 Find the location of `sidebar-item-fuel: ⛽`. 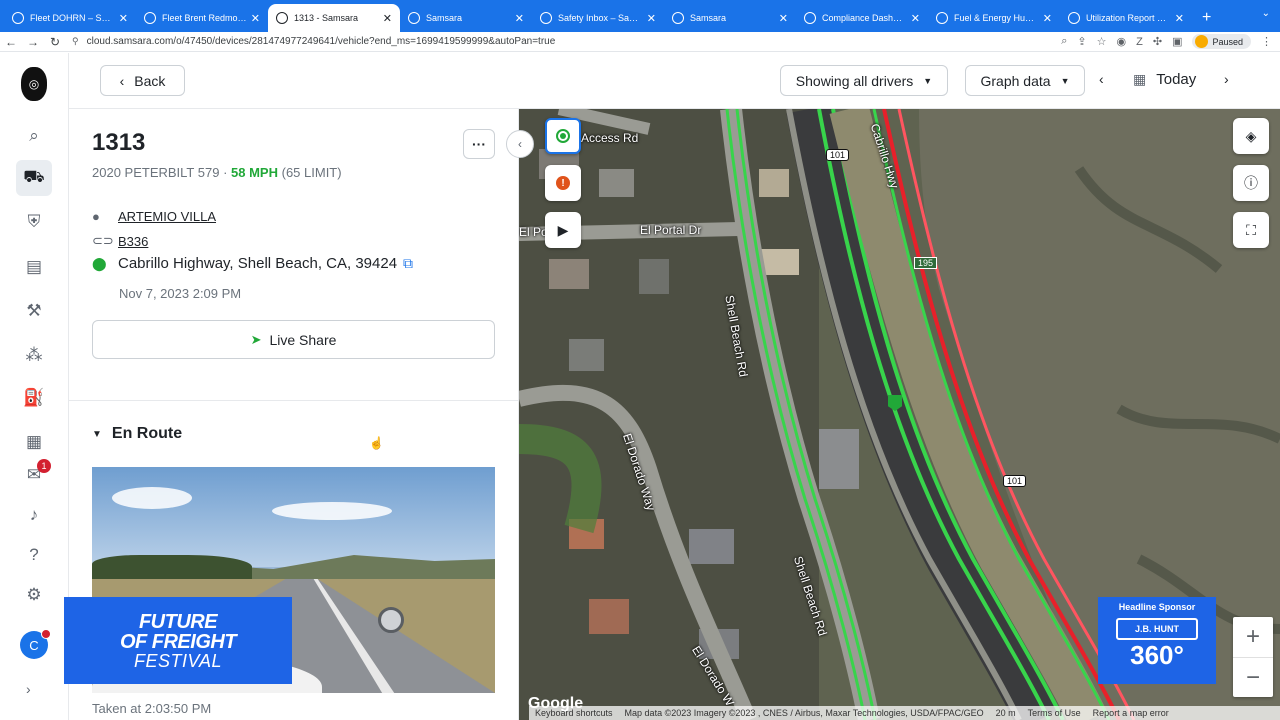

sidebar-item-fuel: ⛽ is located at coordinates (34, 398).